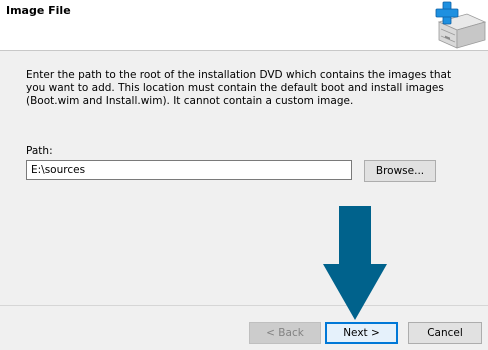  I want to click on path-input, so click(189, 170).